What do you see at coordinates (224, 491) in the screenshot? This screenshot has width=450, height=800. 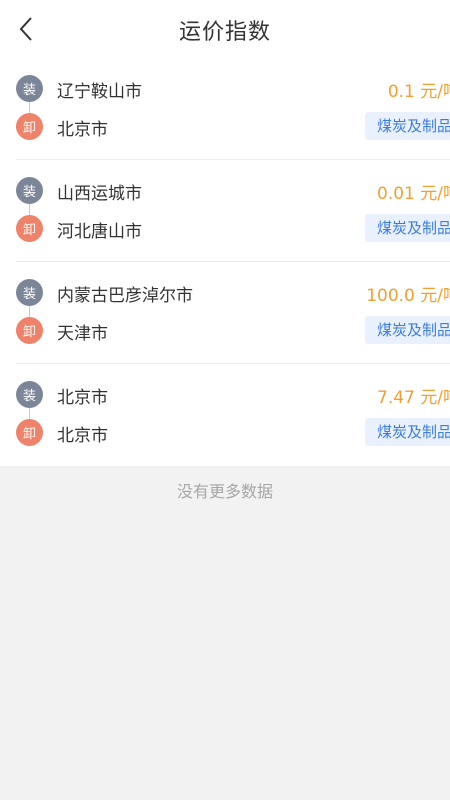 I see `no-more-data-text: 没有更多数据` at bounding box center [224, 491].